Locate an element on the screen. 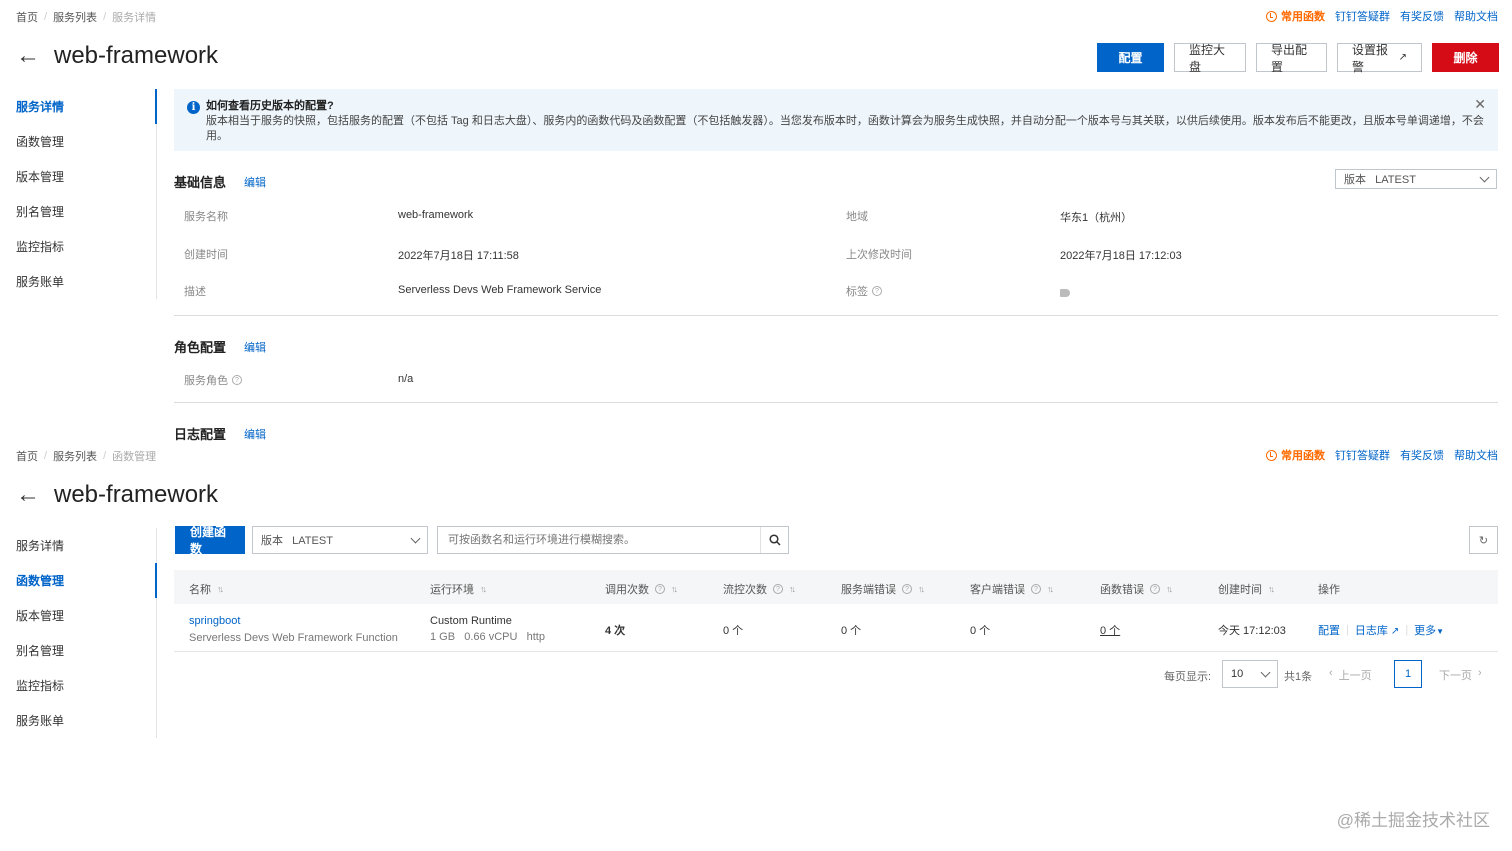 This screenshot has width=1512, height=851. service-name-label: 服务名称 is located at coordinates (206, 217).